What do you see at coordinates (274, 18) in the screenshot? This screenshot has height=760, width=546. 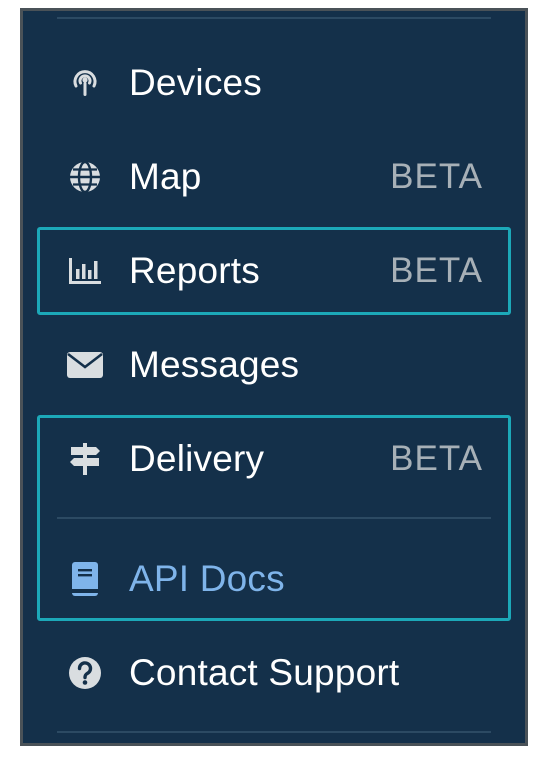 I see `top-divider` at bounding box center [274, 18].